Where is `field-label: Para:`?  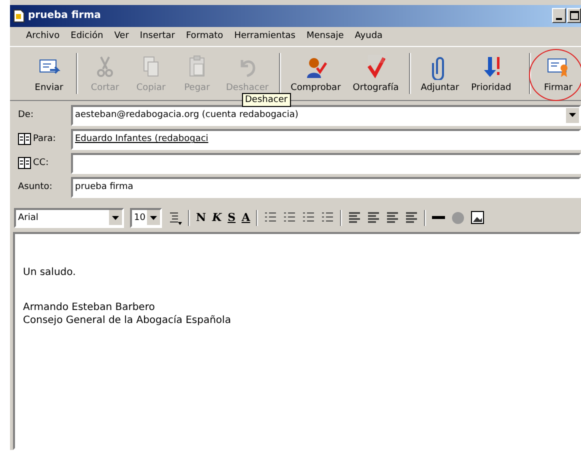 field-label: Para: is located at coordinates (44, 139).